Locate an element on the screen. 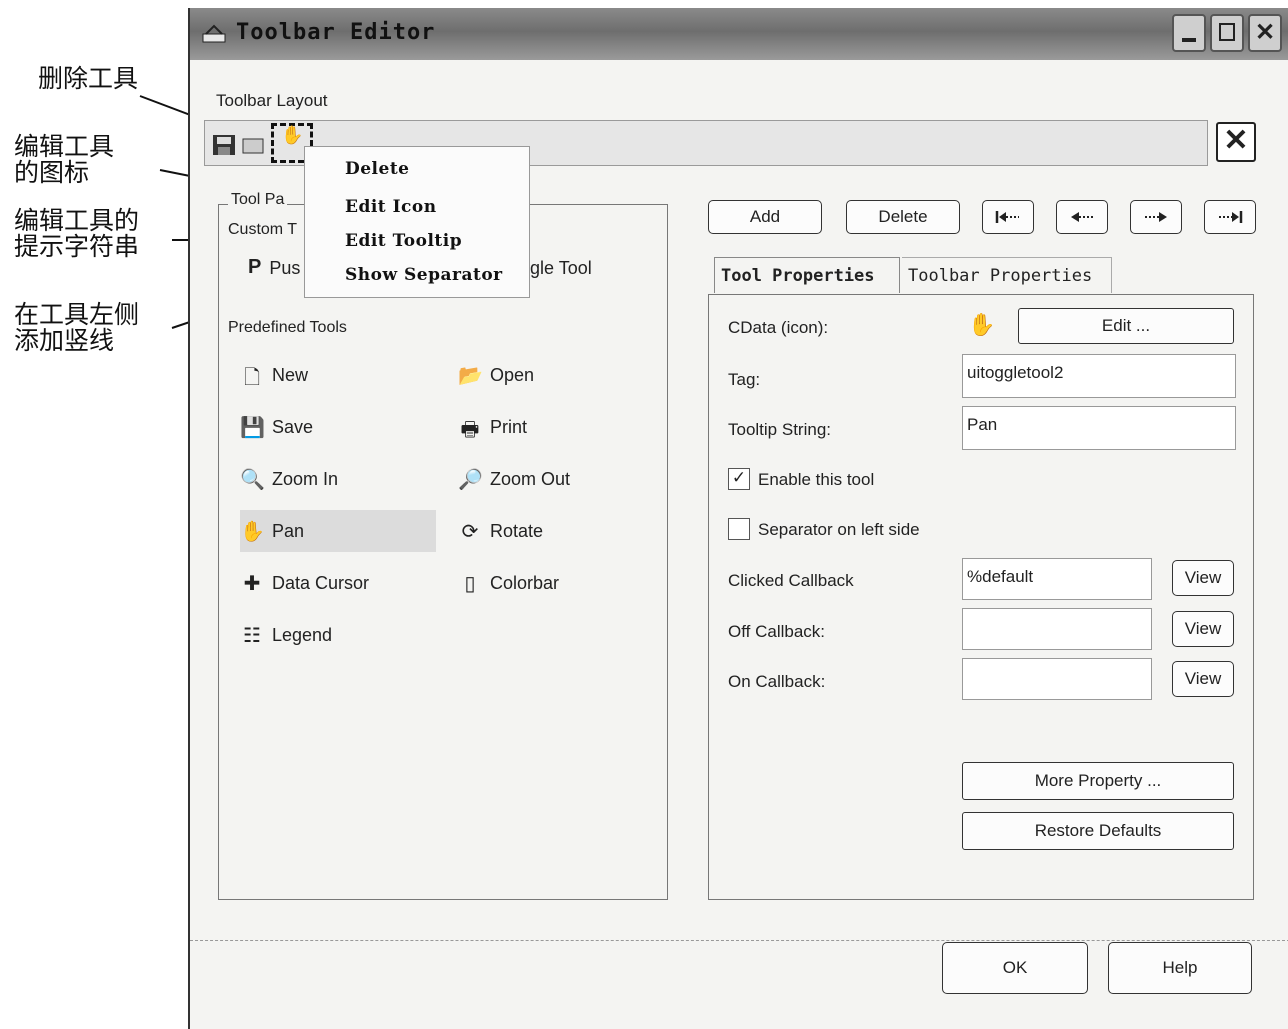 The height and width of the screenshot is (1029, 1288). cdata-pan-icon: ✋ is located at coordinates (982, 324).